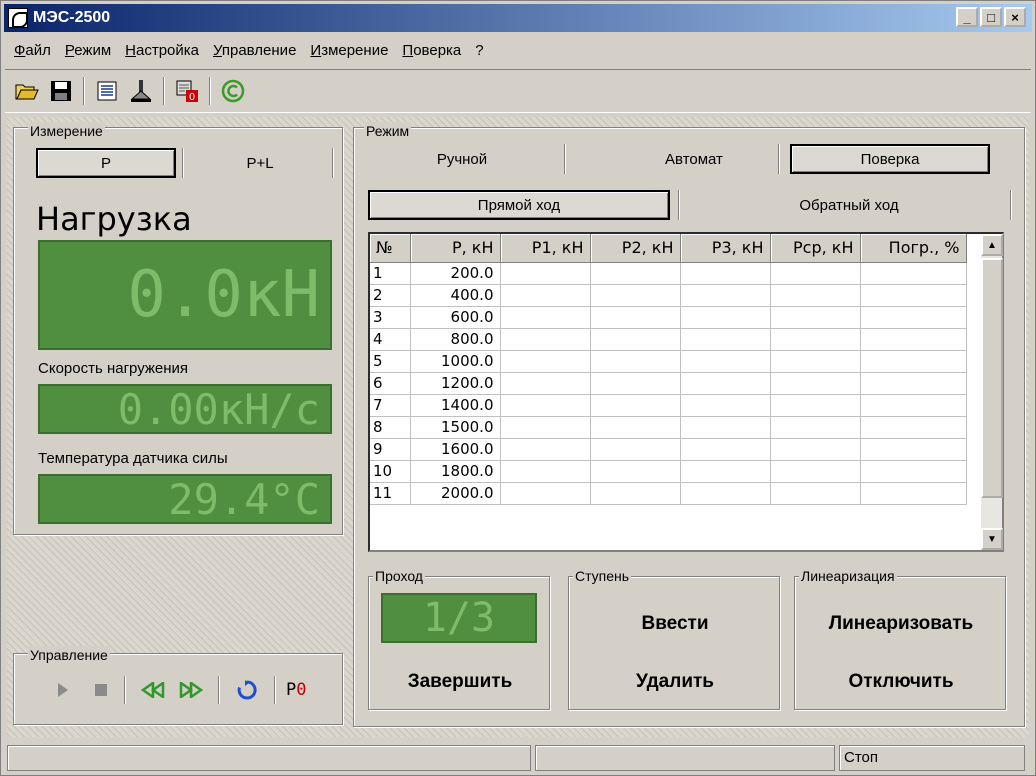 This screenshot has width=1036, height=776. Describe the element at coordinates (455, 405) in the screenshot. I see `table-cell: 1400.0` at that location.